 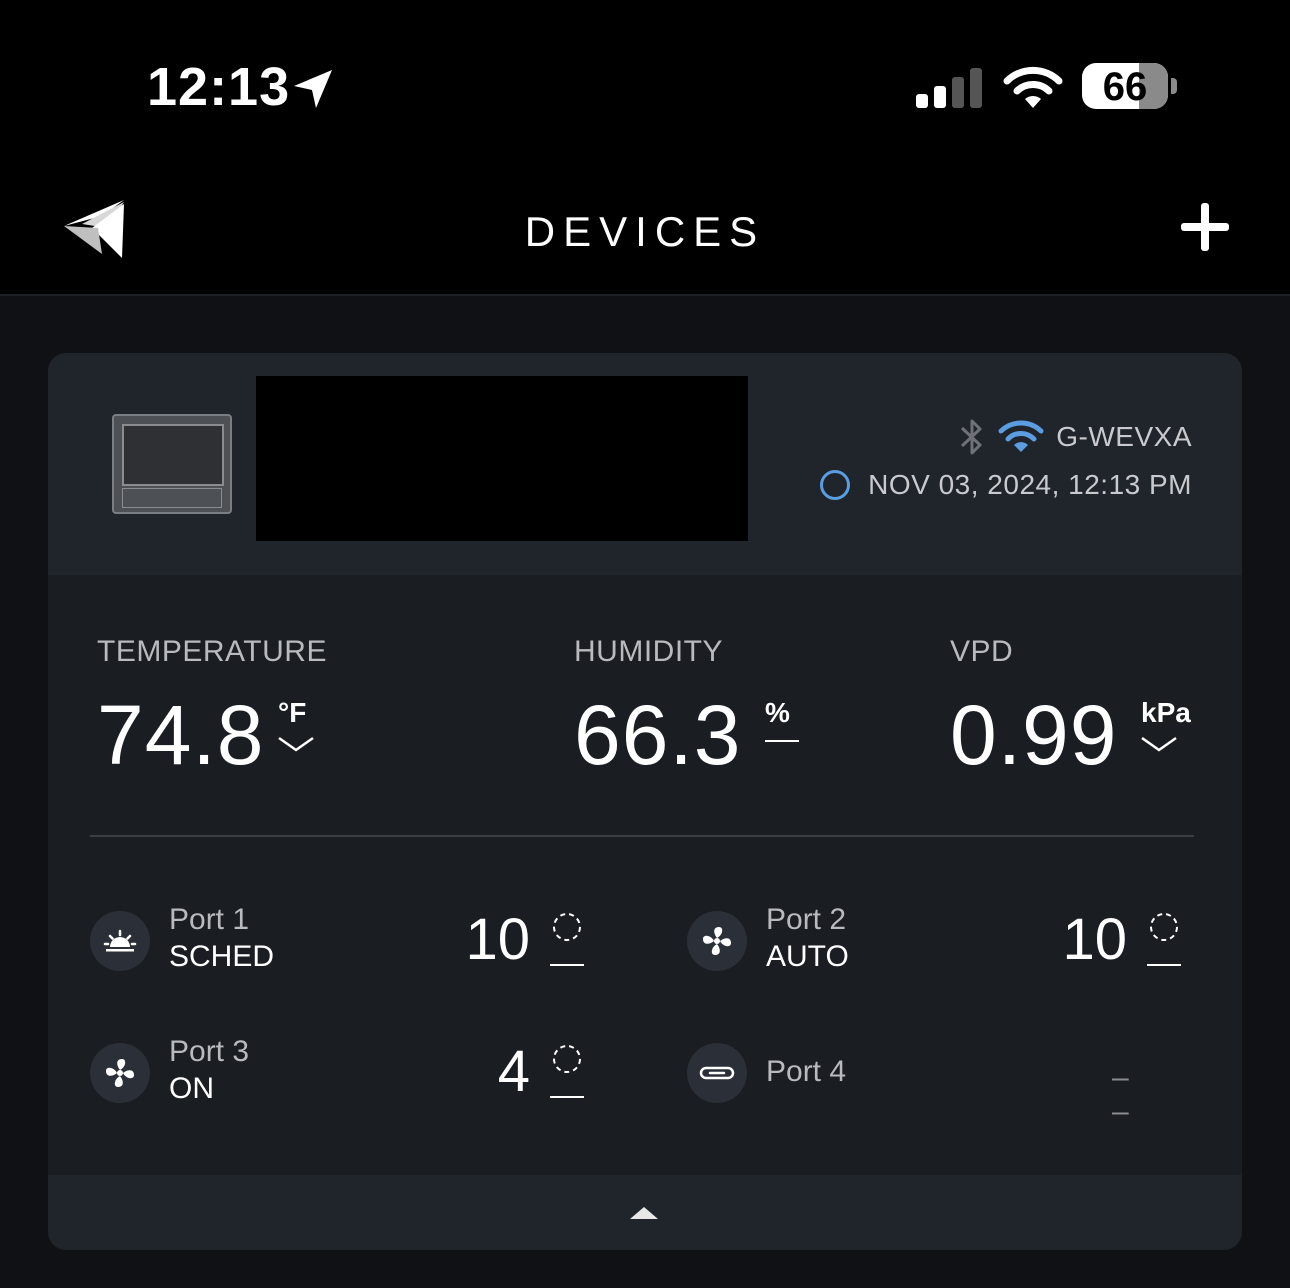 What do you see at coordinates (1205, 227) in the screenshot?
I see `plus-icon` at bounding box center [1205, 227].